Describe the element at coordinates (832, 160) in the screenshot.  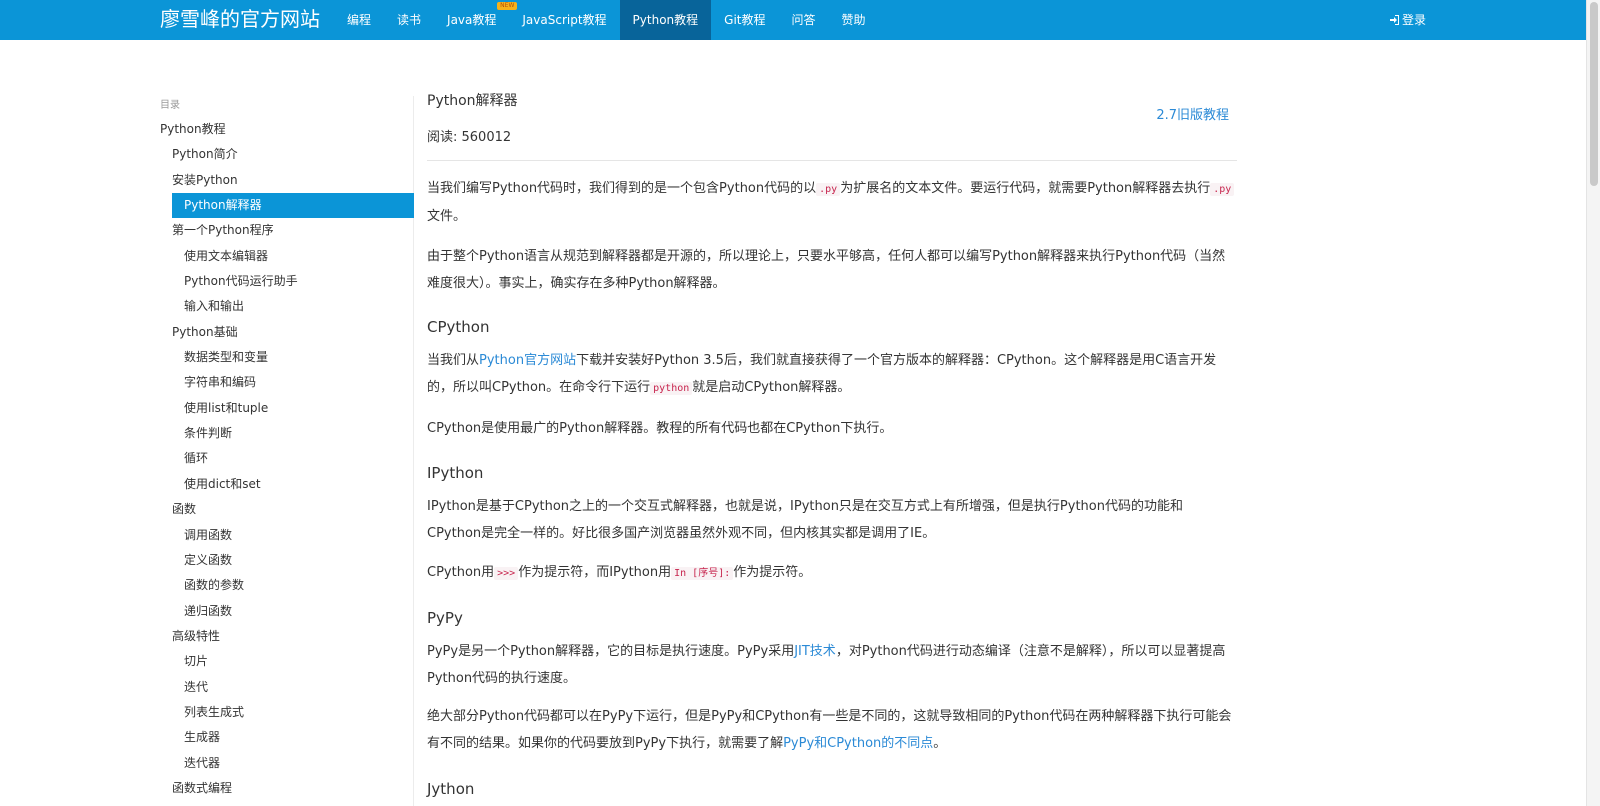
I see `divider` at that location.